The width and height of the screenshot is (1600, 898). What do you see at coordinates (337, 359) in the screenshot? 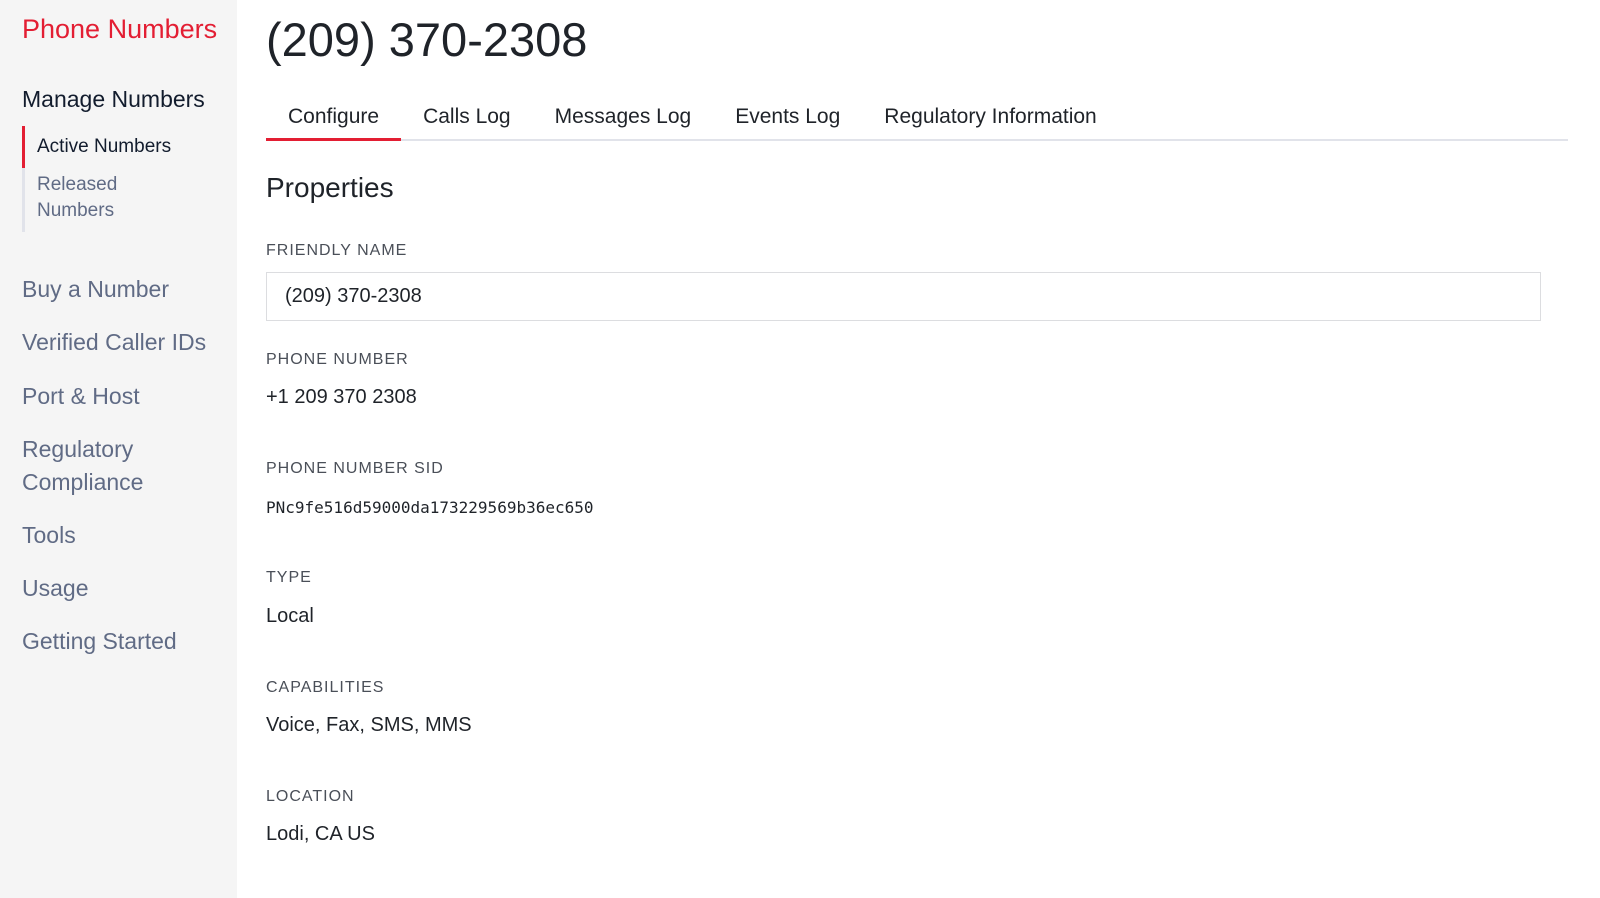
I see `phone-number-label: PHONE NUMBER` at bounding box center [337, 359].